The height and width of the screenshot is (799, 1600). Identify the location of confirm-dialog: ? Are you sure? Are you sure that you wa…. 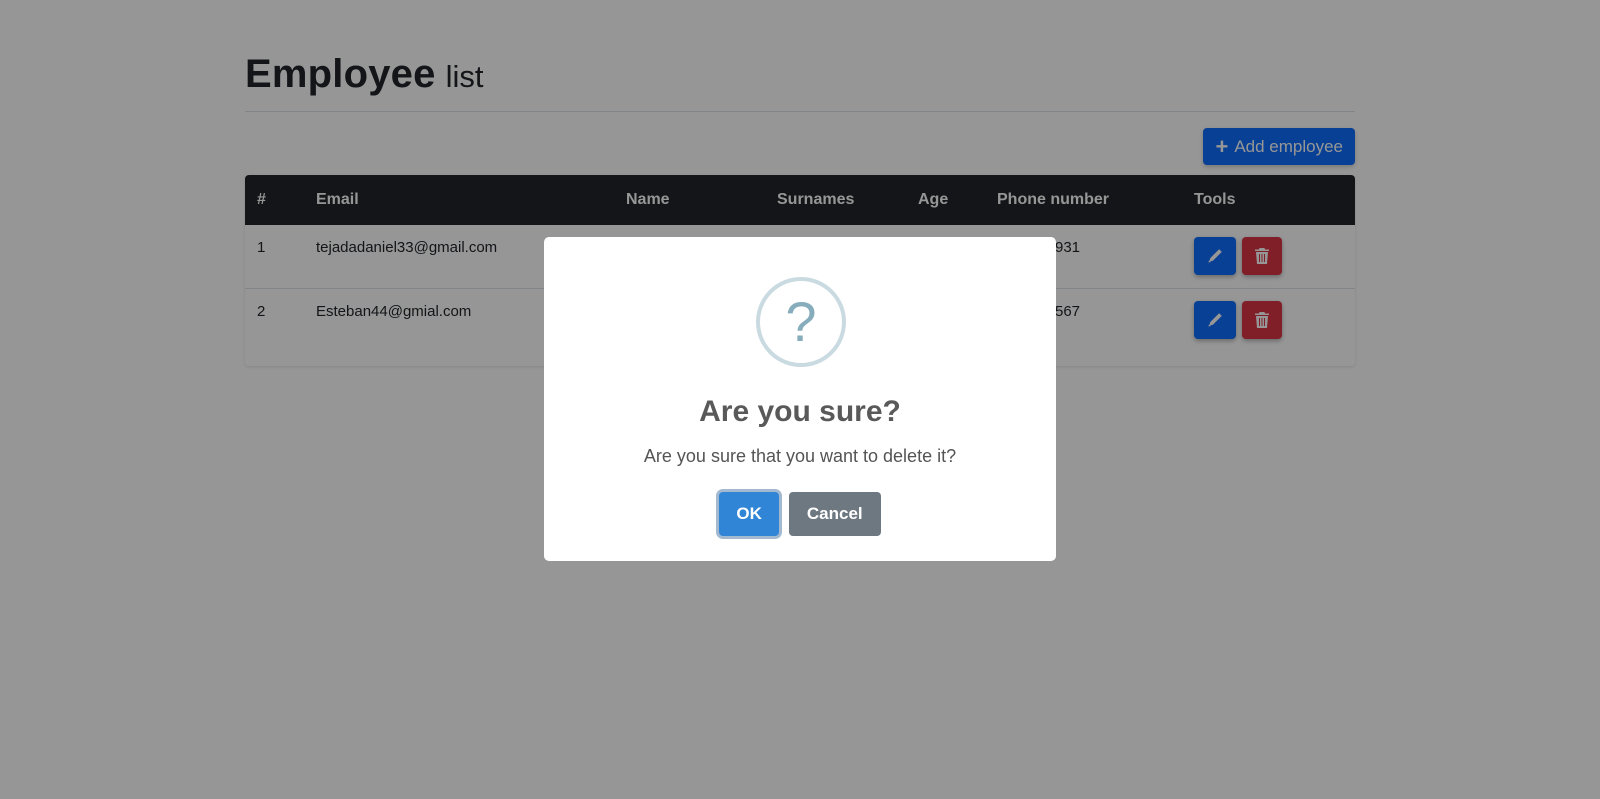
(800, 399).